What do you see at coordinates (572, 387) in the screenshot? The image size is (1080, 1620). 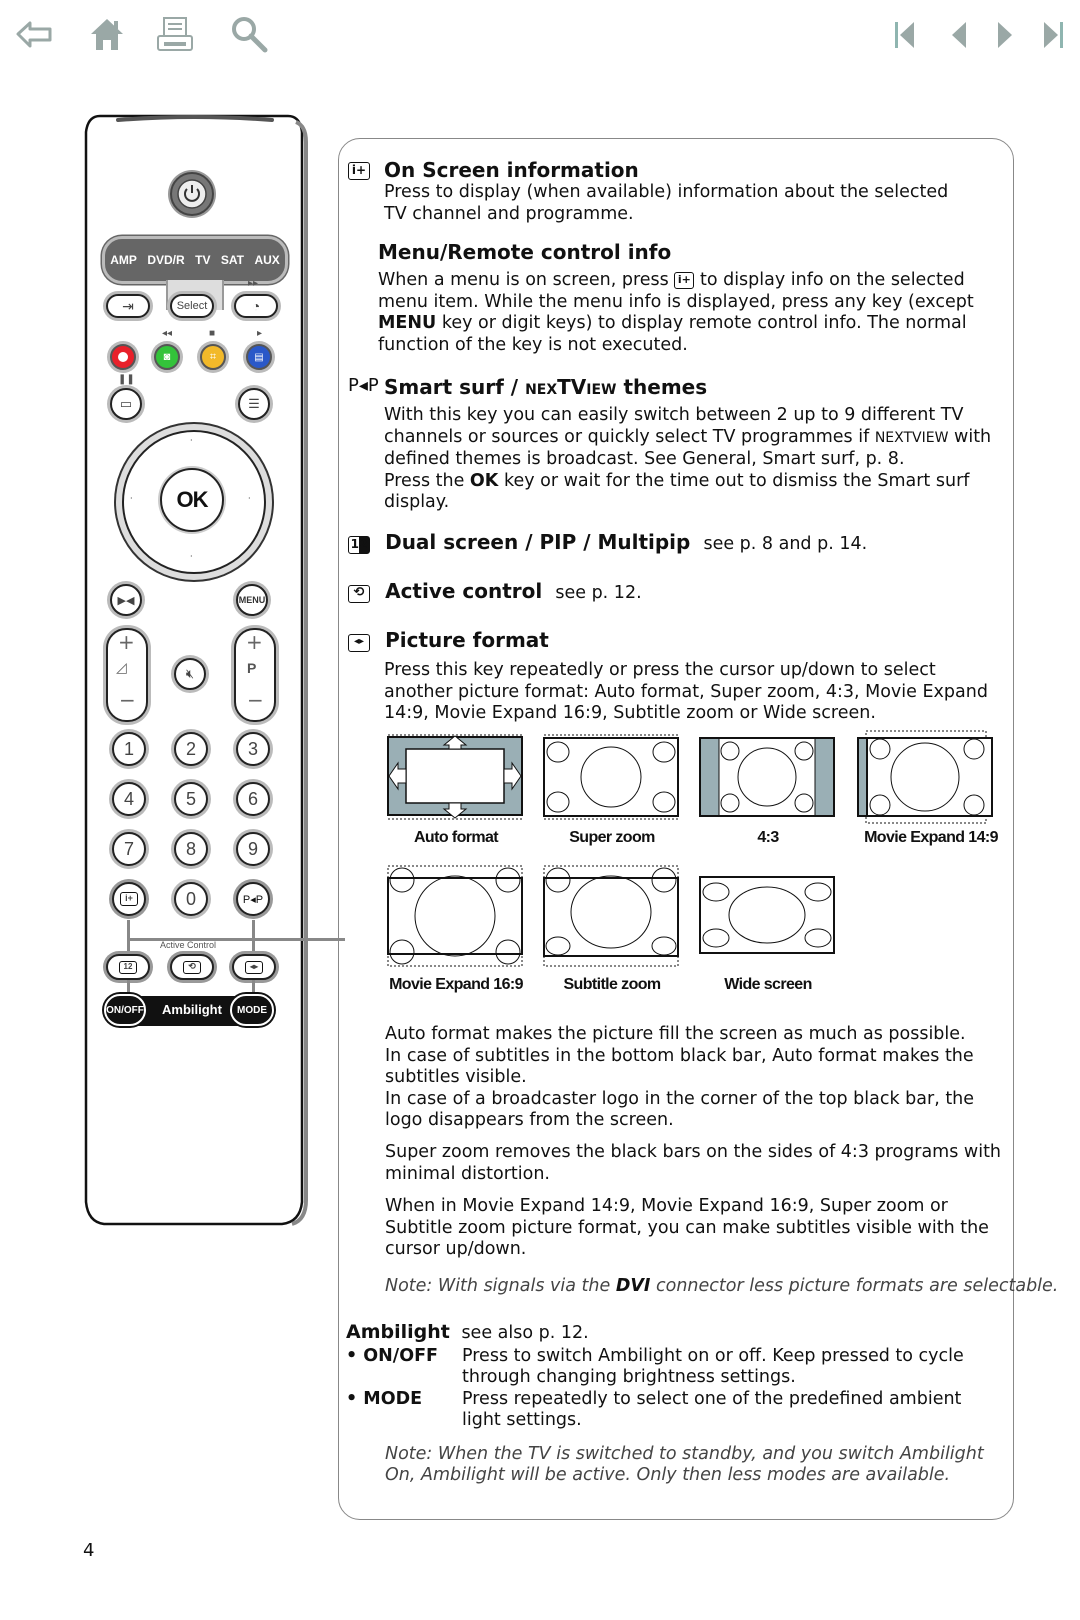 I see `title-part: TV` at bounding box center [572, 387].